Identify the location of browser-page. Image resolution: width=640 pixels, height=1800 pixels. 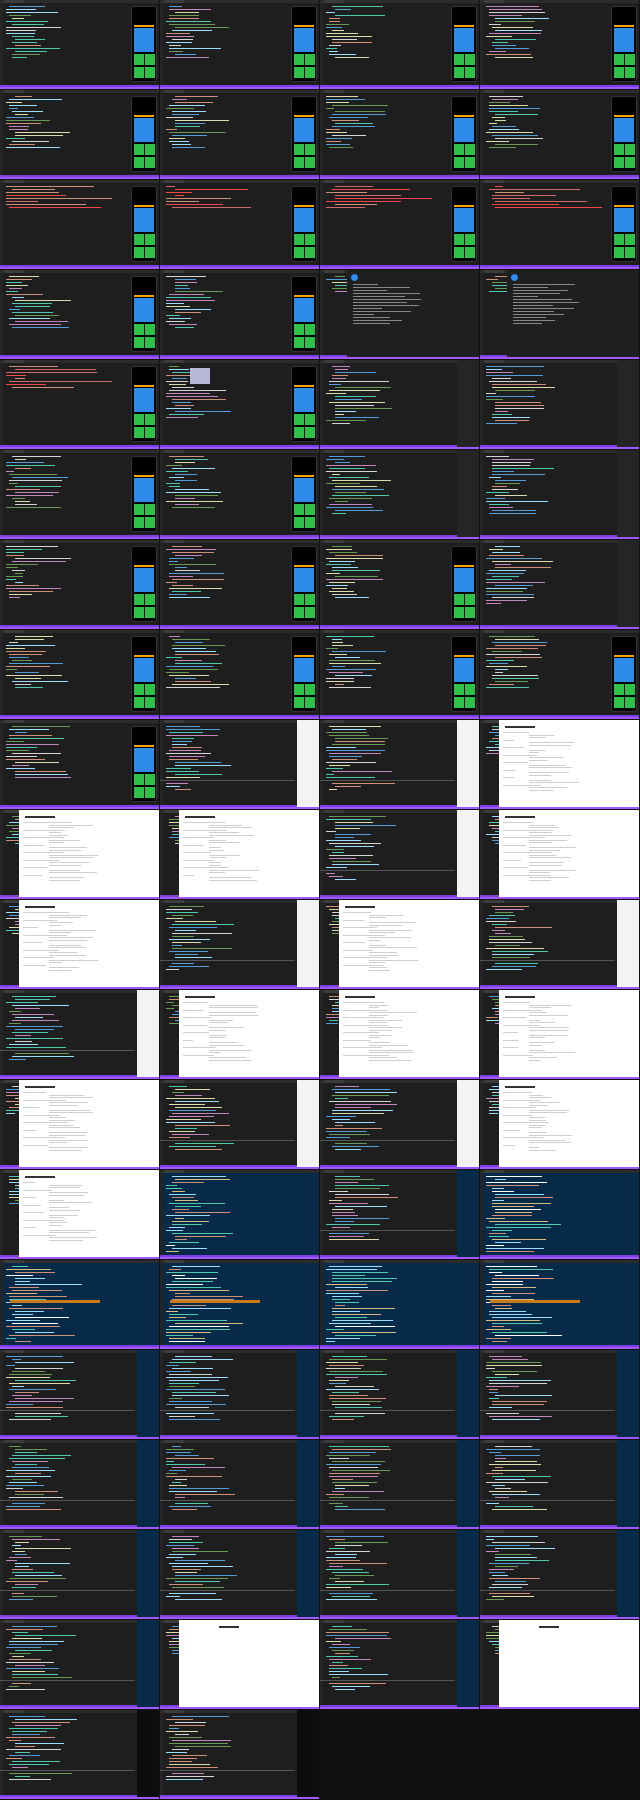
(249, 1033).